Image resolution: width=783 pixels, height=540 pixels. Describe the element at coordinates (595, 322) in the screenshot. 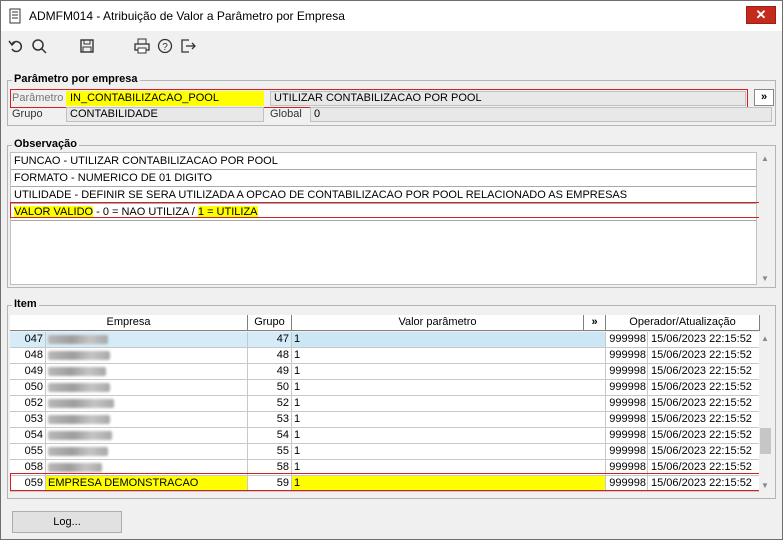

I see `header-more-button: »` at that location.